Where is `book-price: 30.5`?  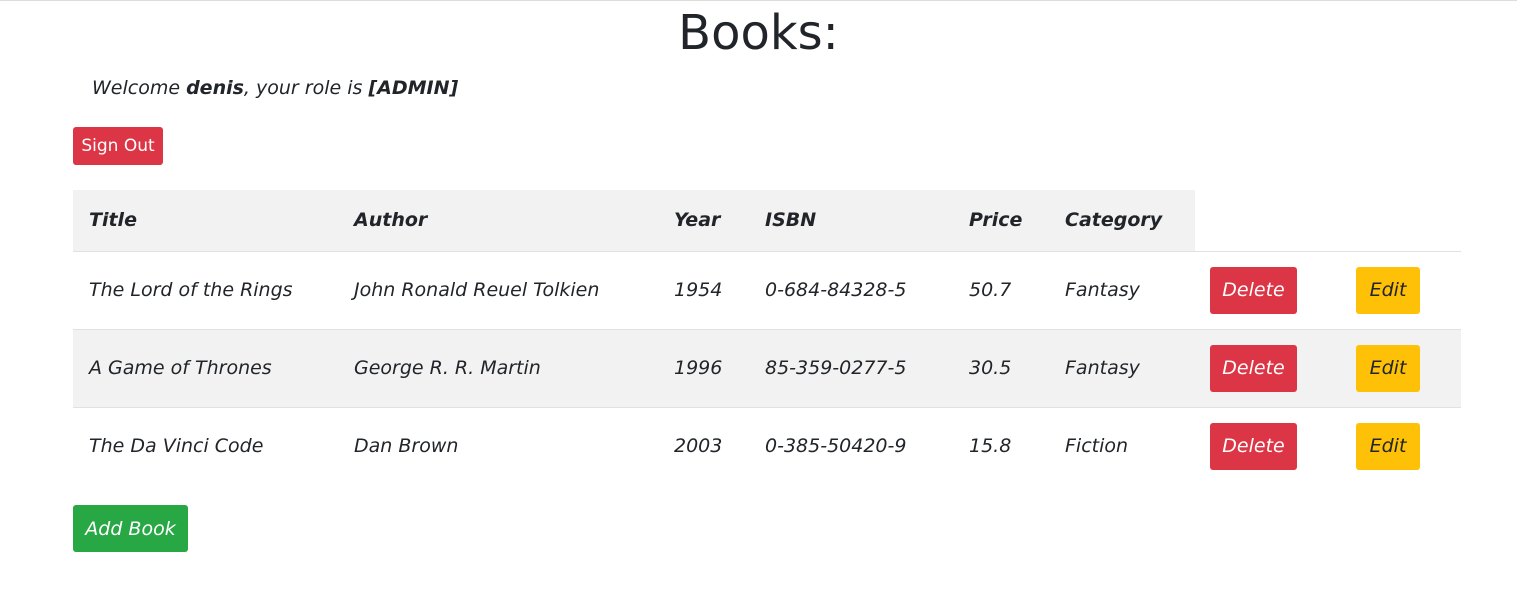
book-price: 30.5 is located at coordinates (1001, 367).